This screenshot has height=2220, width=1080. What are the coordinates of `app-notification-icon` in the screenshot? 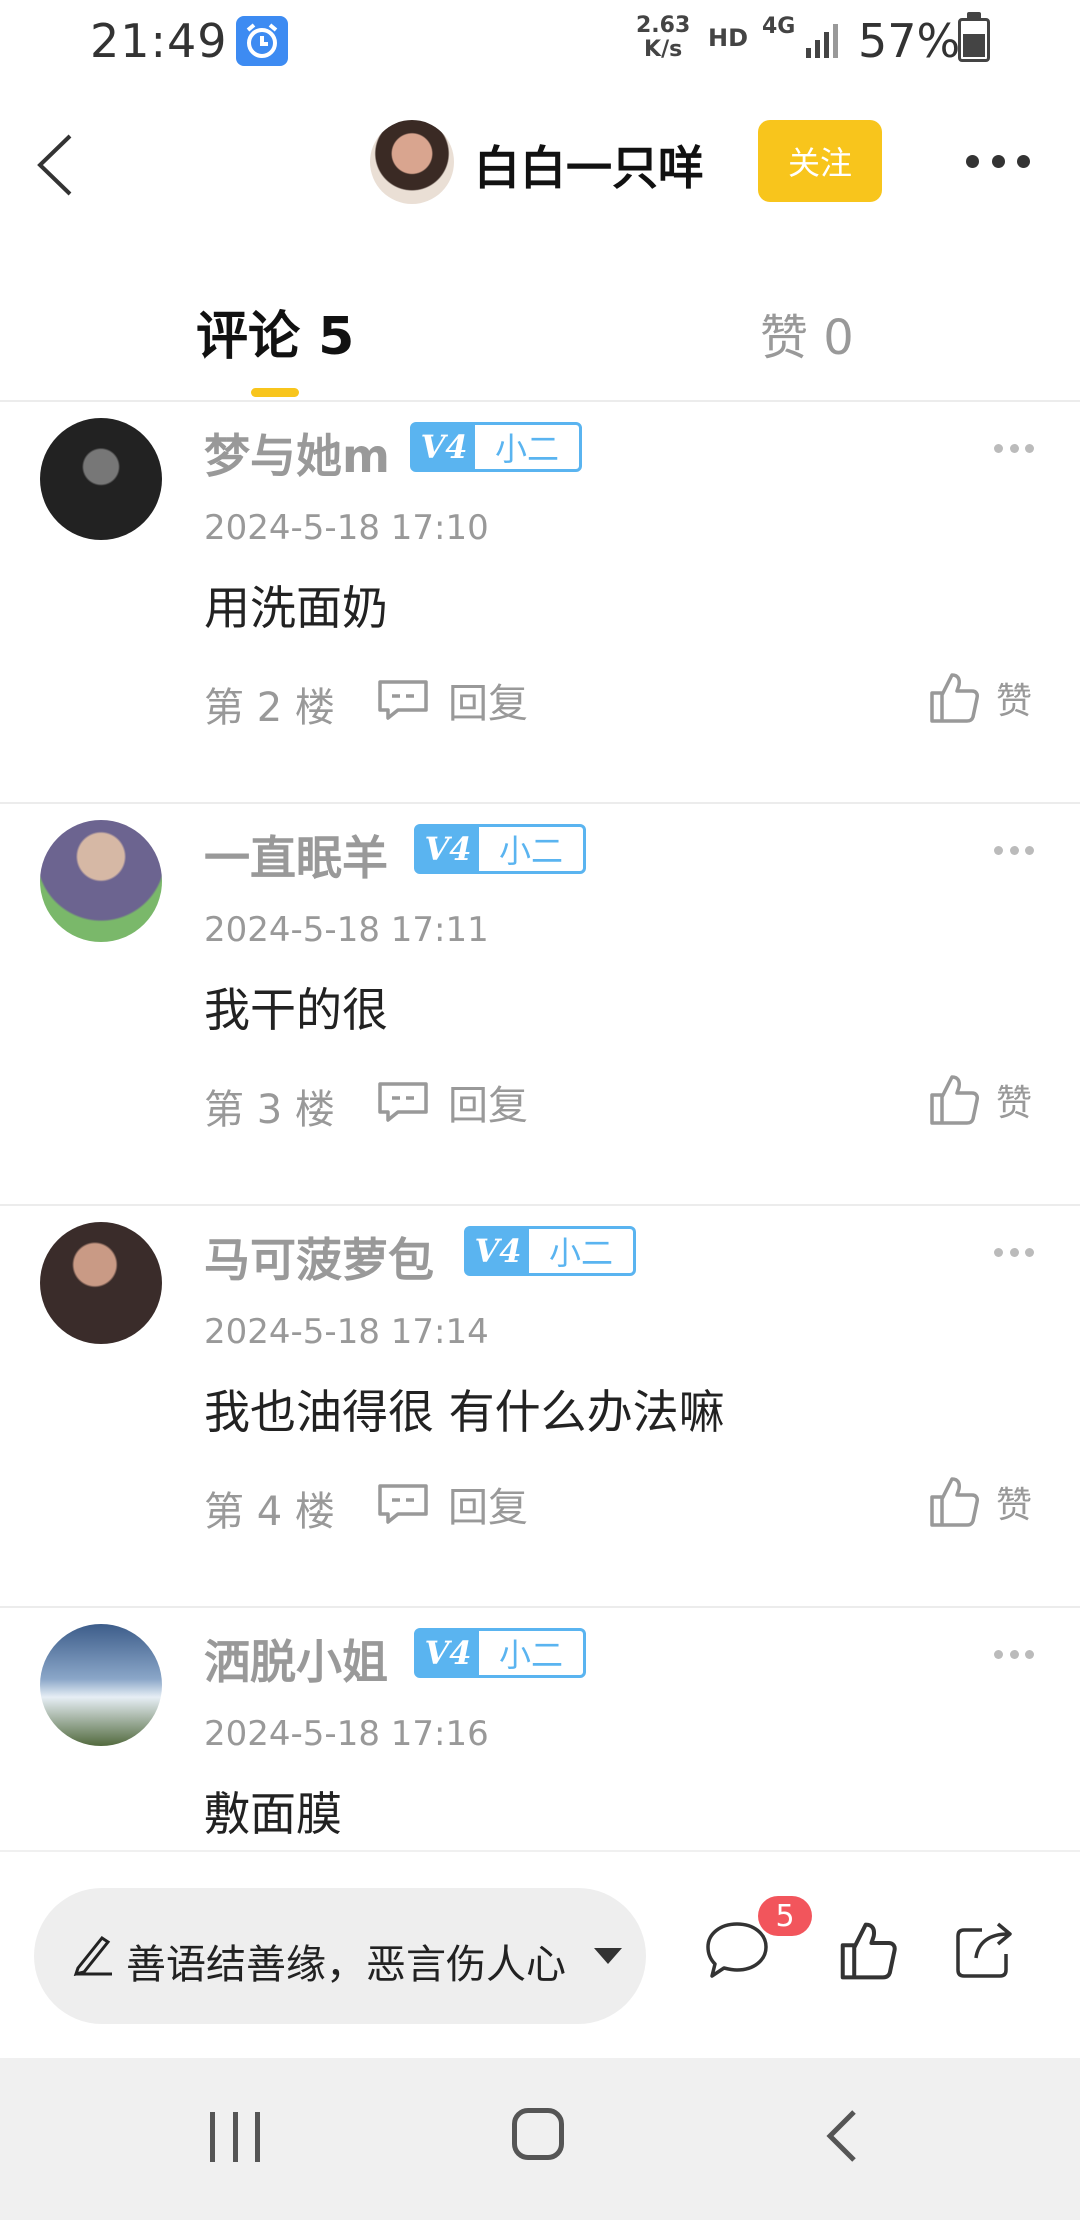 It's located at (262, 41).